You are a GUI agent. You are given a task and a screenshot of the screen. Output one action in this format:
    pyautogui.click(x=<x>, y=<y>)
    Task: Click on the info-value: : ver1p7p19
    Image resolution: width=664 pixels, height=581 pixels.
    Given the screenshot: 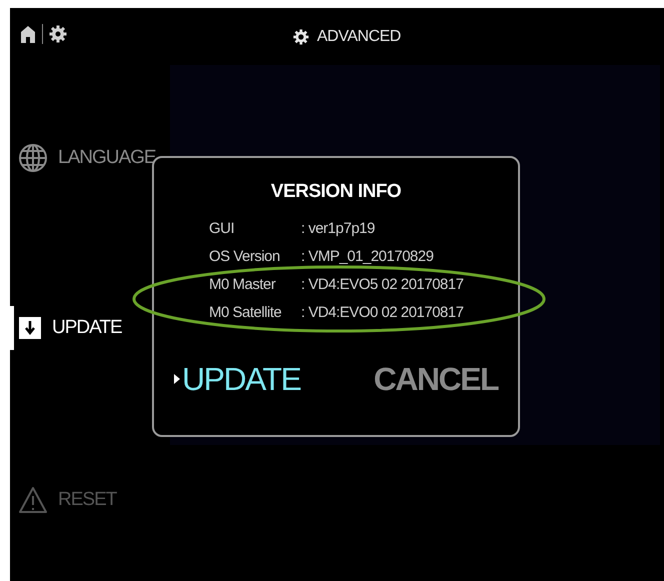 What is the action you would take?
    pyautogui.click(x=338, y=228)
    